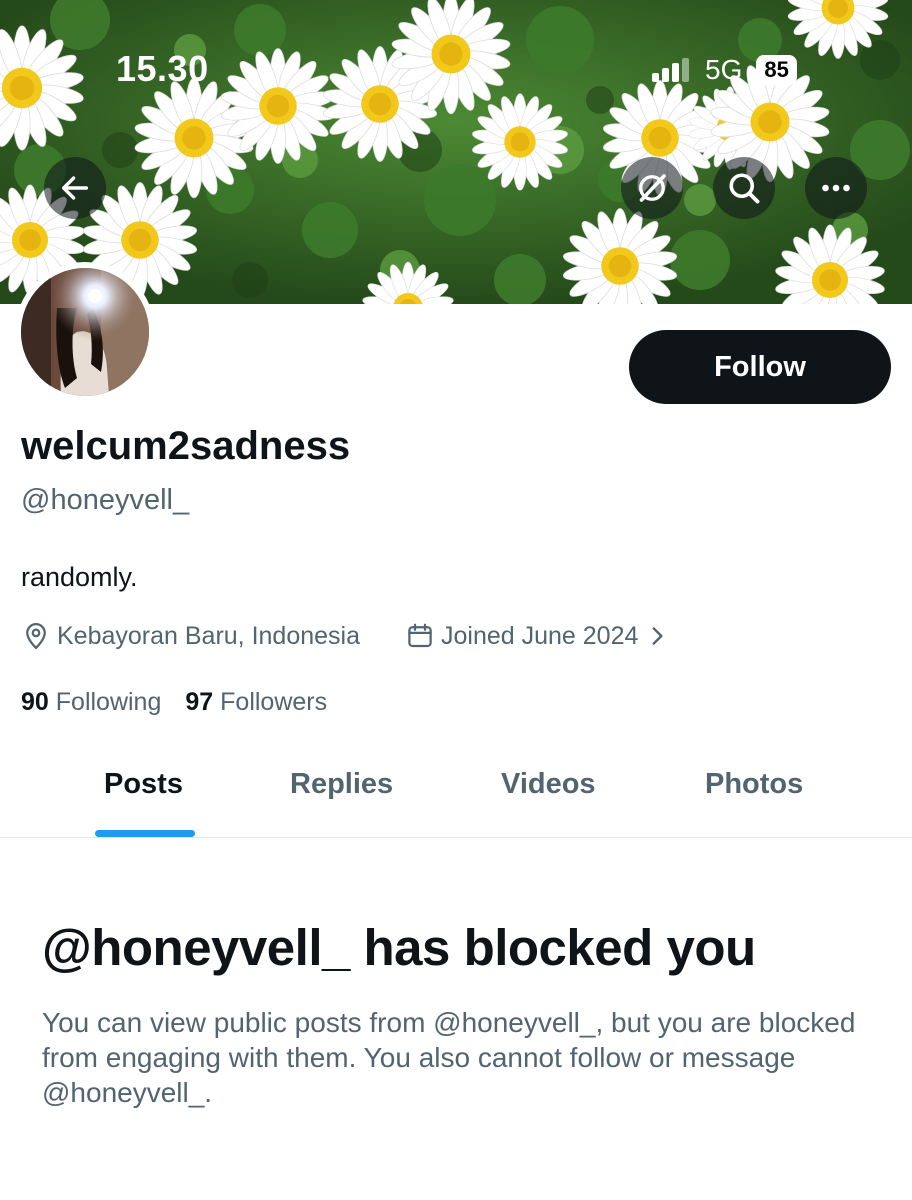 The image size is (912, 1200). I want to click on follow-stats: 90 Following 97 Followers, so click(174, 702).